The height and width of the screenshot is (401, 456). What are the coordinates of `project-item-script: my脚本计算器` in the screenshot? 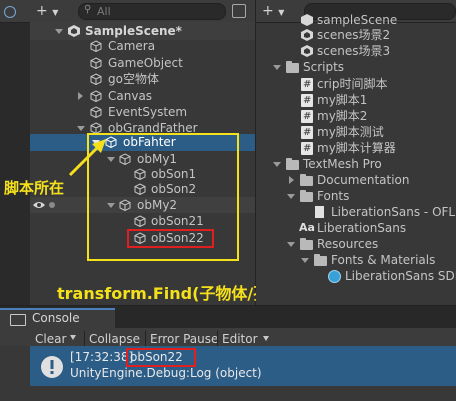 It's located at (356, 148).